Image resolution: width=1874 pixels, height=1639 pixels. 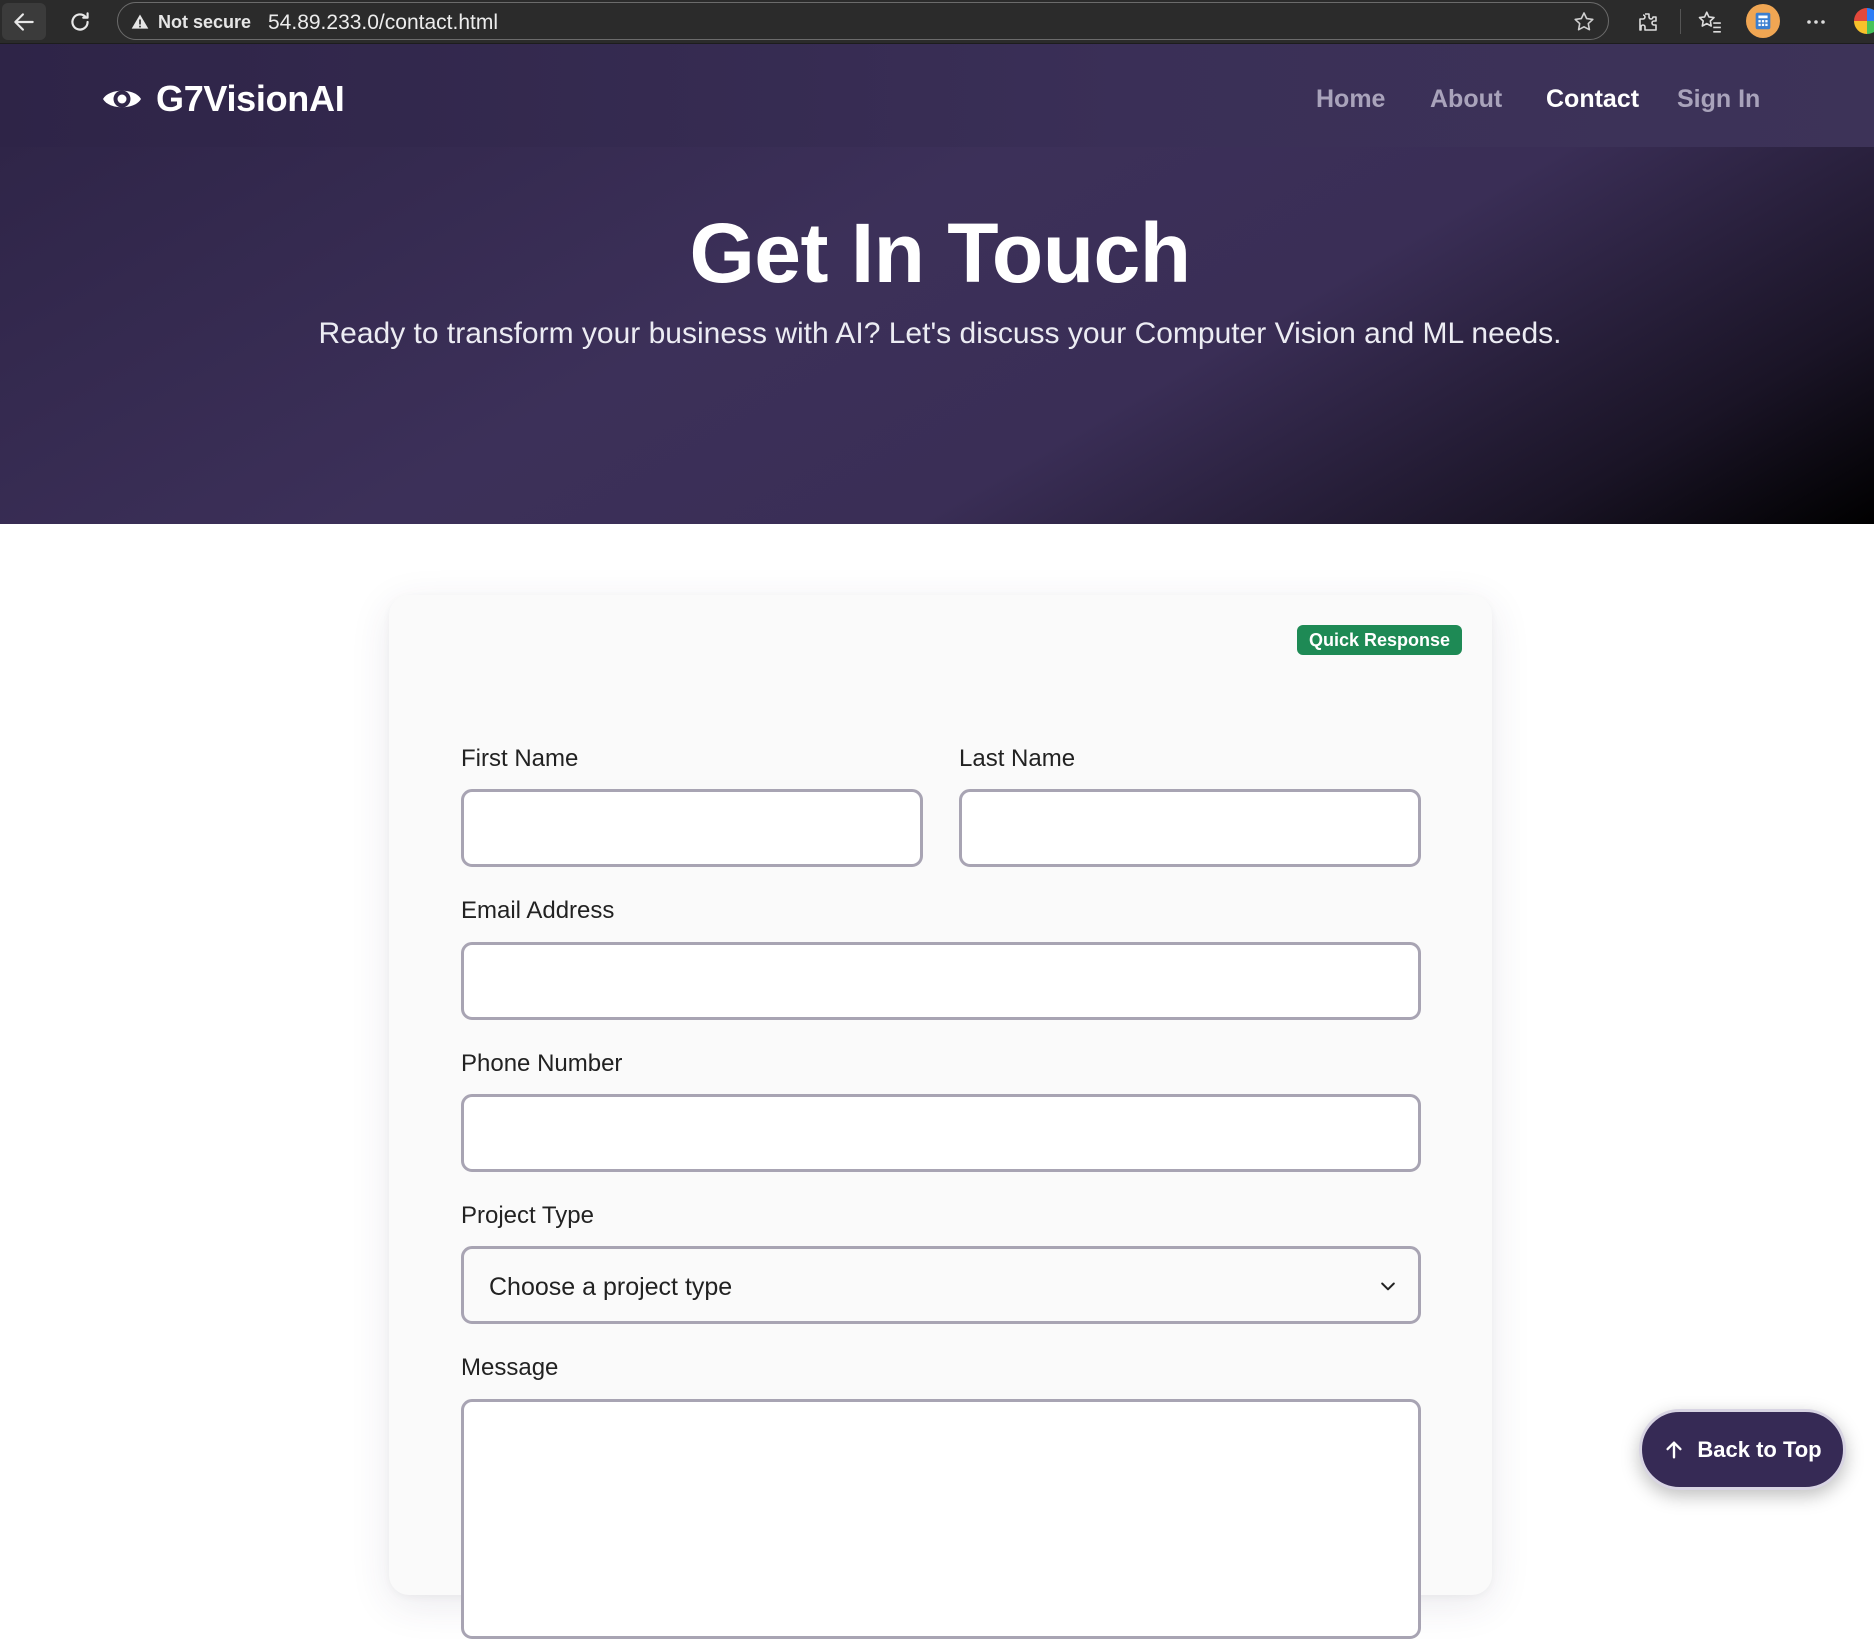 What do you see at coordinates (1388, 1286) in the screenshot?
I see `chevron-down-icon` at bounding box center [1388, 1286].